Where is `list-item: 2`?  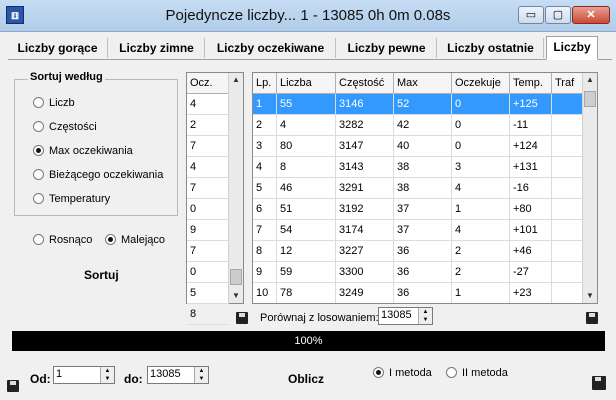
list-item: 2 is located at coordinates (208, 125).